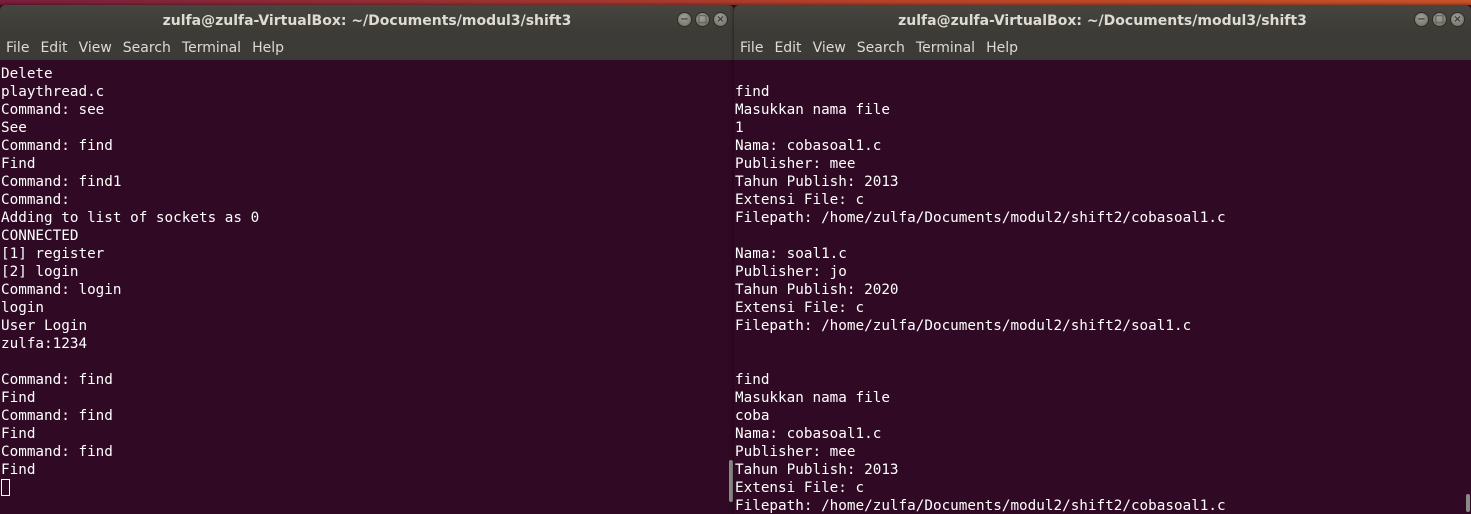 This screenshot has width=1471, height=514. I want to click on terminal-line: CONNECTED, so click(40, 236).